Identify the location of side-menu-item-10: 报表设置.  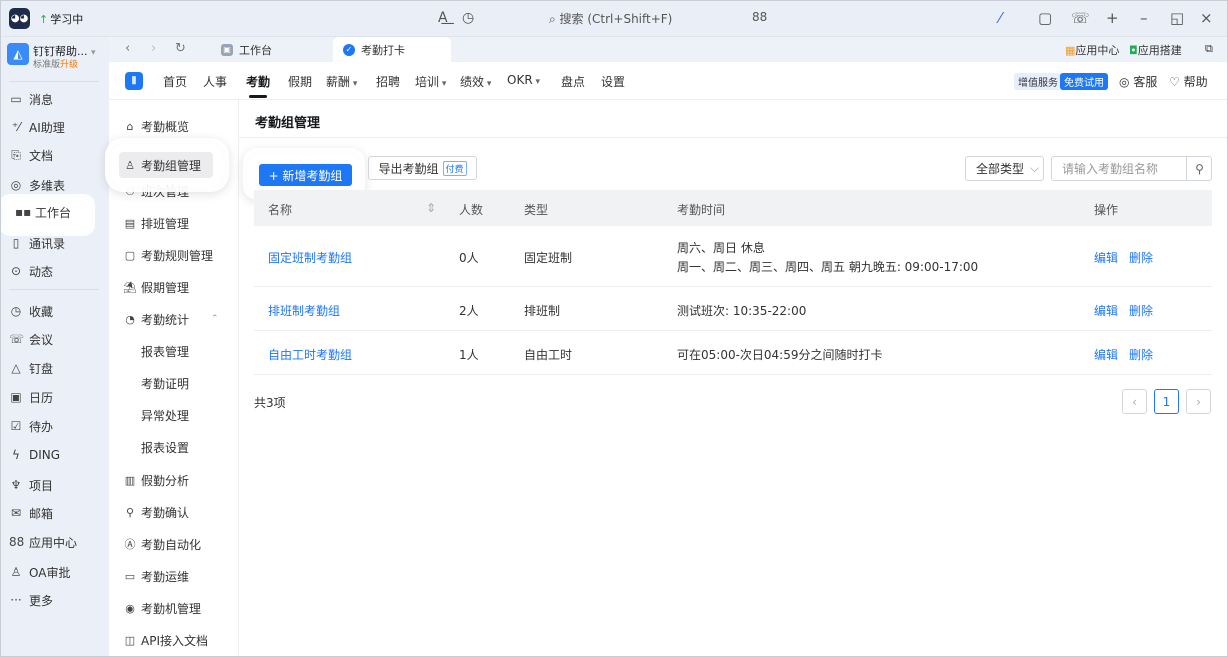
(165, 447).